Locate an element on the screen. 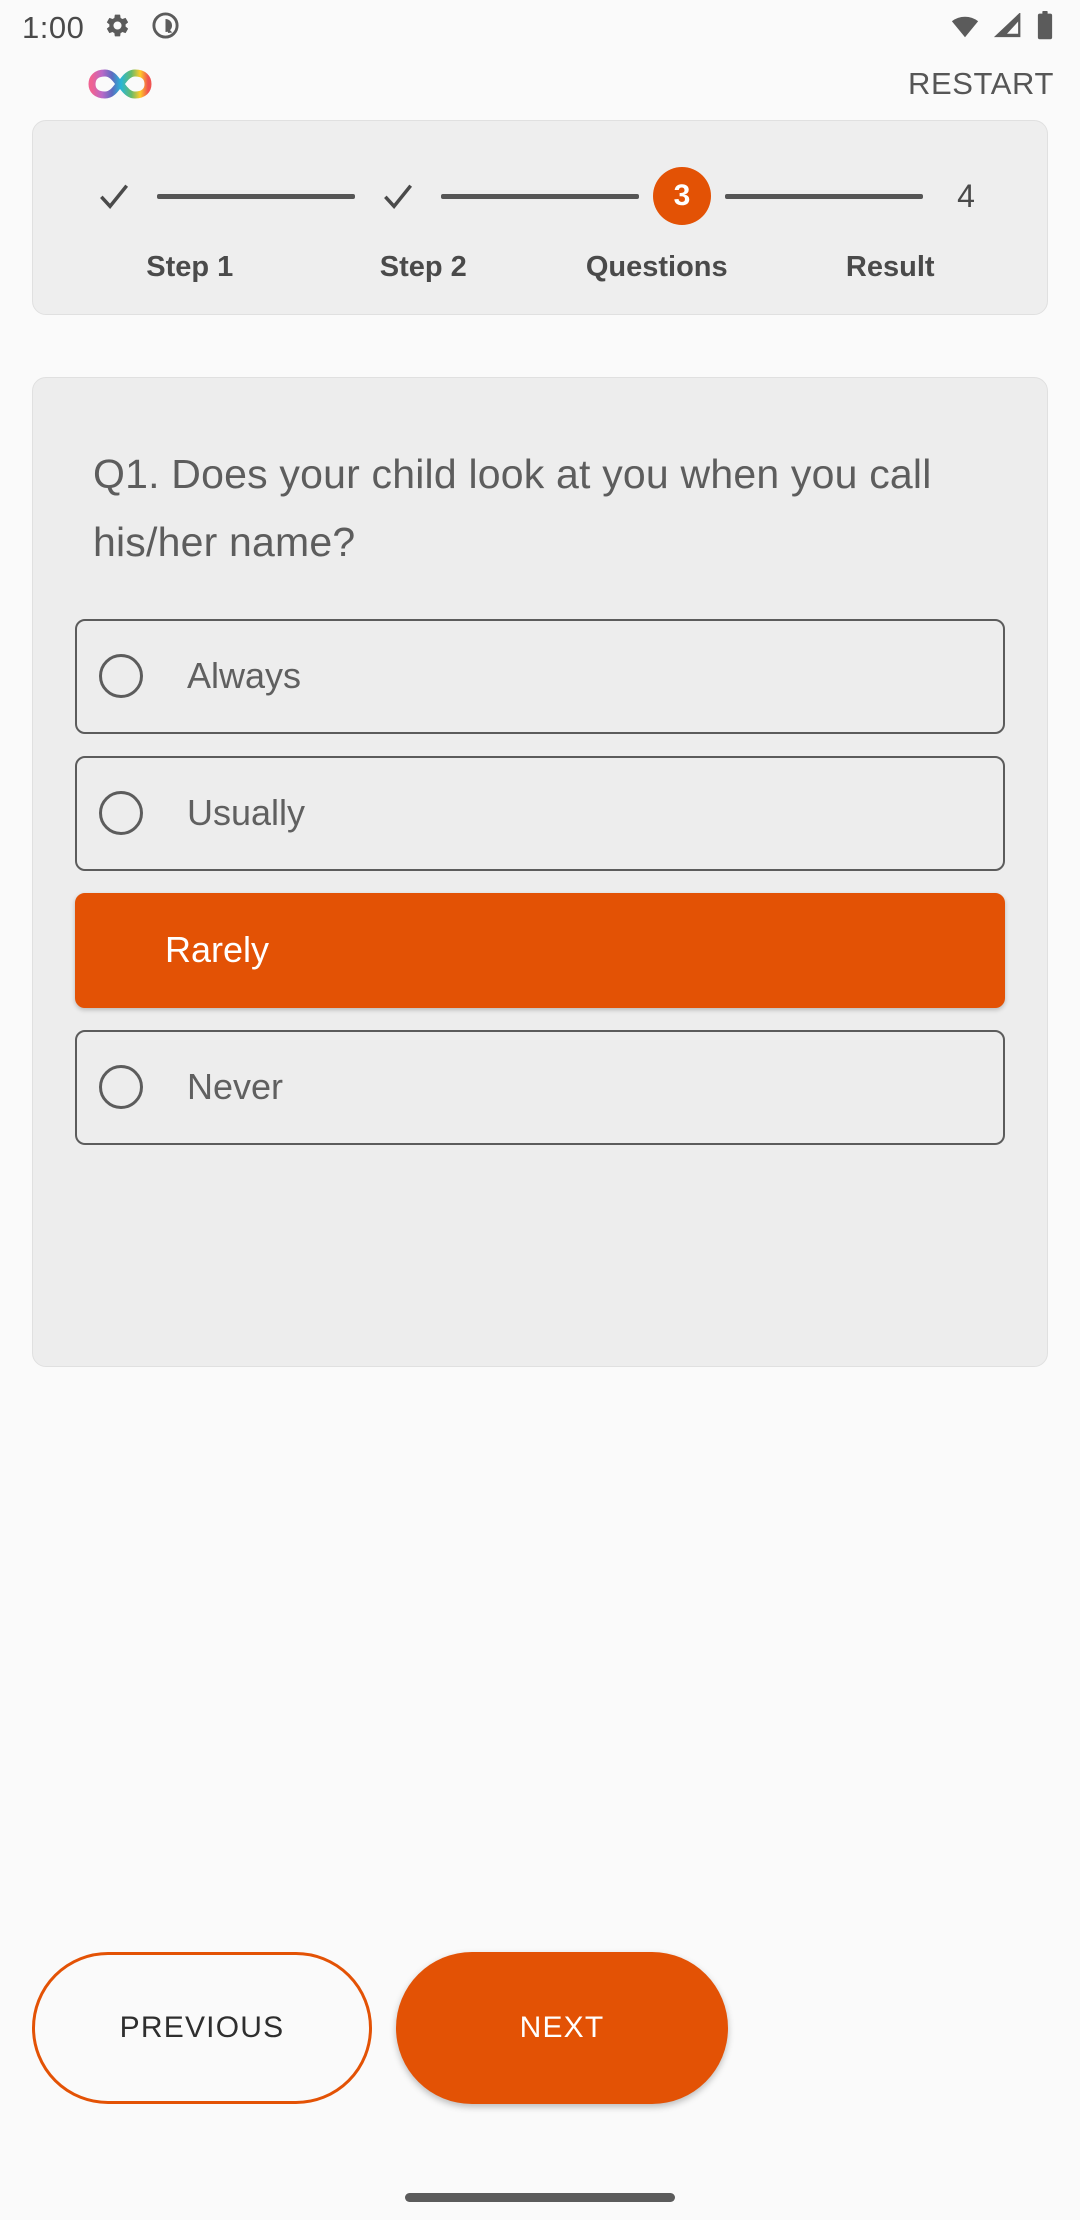 Image resolution: width=1080 pixels, height=2220 pixels. restart-button: RESTART is located at coordinates (981, 84).